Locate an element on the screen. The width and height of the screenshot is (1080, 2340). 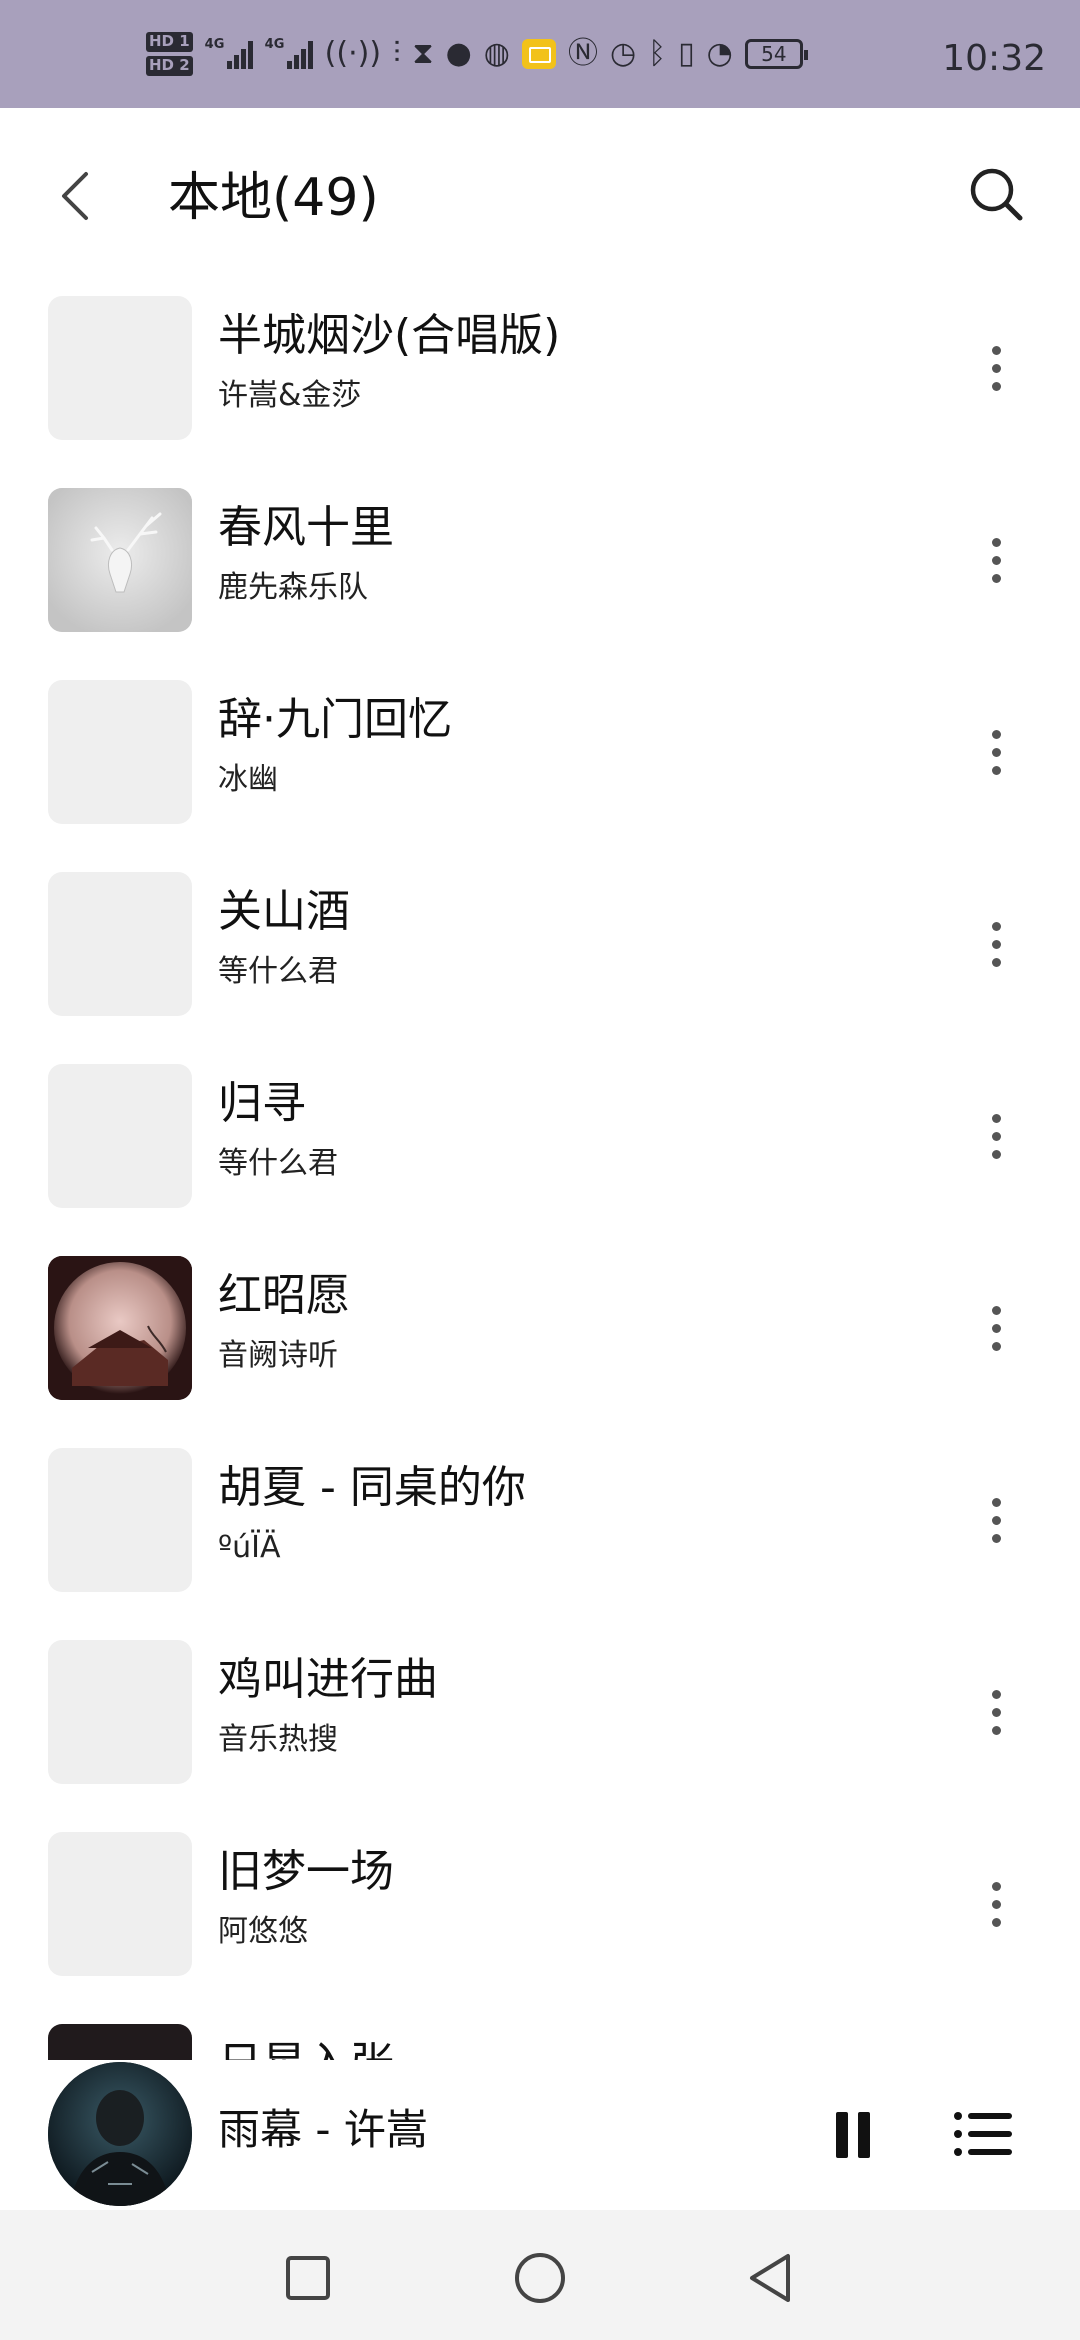
song-title: 旧梦一场 is located at coordinates (306, 1871).